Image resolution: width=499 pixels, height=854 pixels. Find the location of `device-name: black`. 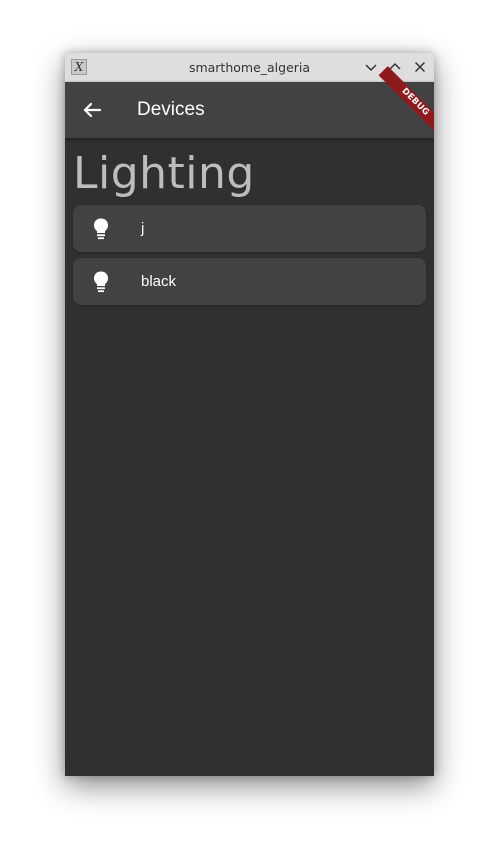

device-name: black is located at coordinates (159, 281).